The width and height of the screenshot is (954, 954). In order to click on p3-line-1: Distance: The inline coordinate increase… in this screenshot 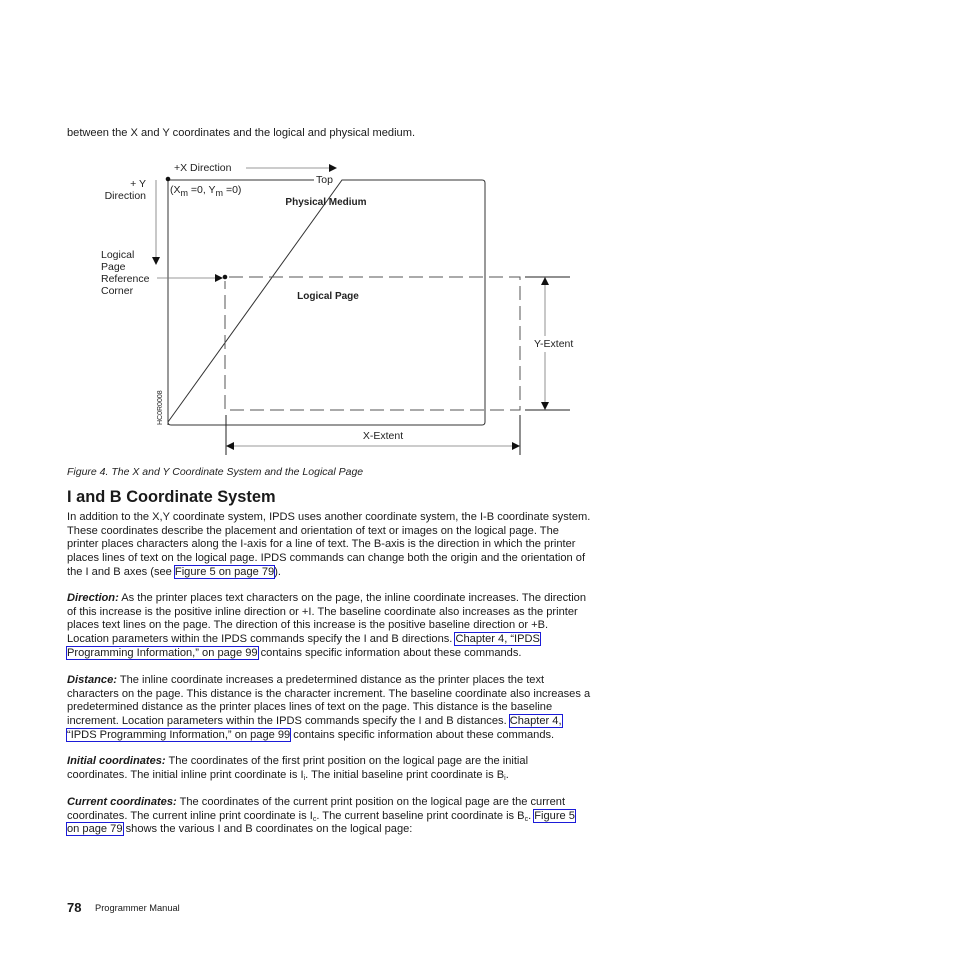, I will do `click(328, 681)`.